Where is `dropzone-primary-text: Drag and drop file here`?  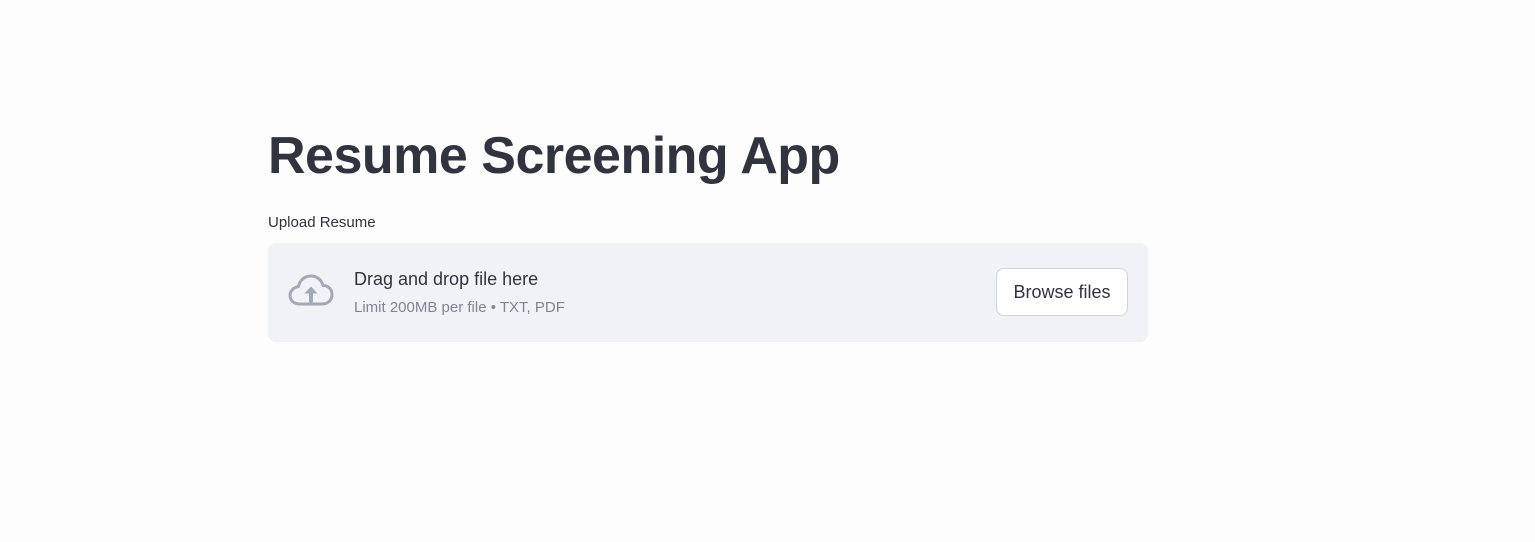
dropzone-primary-text: Drag and drop file here is located at coordinates (446, 279).